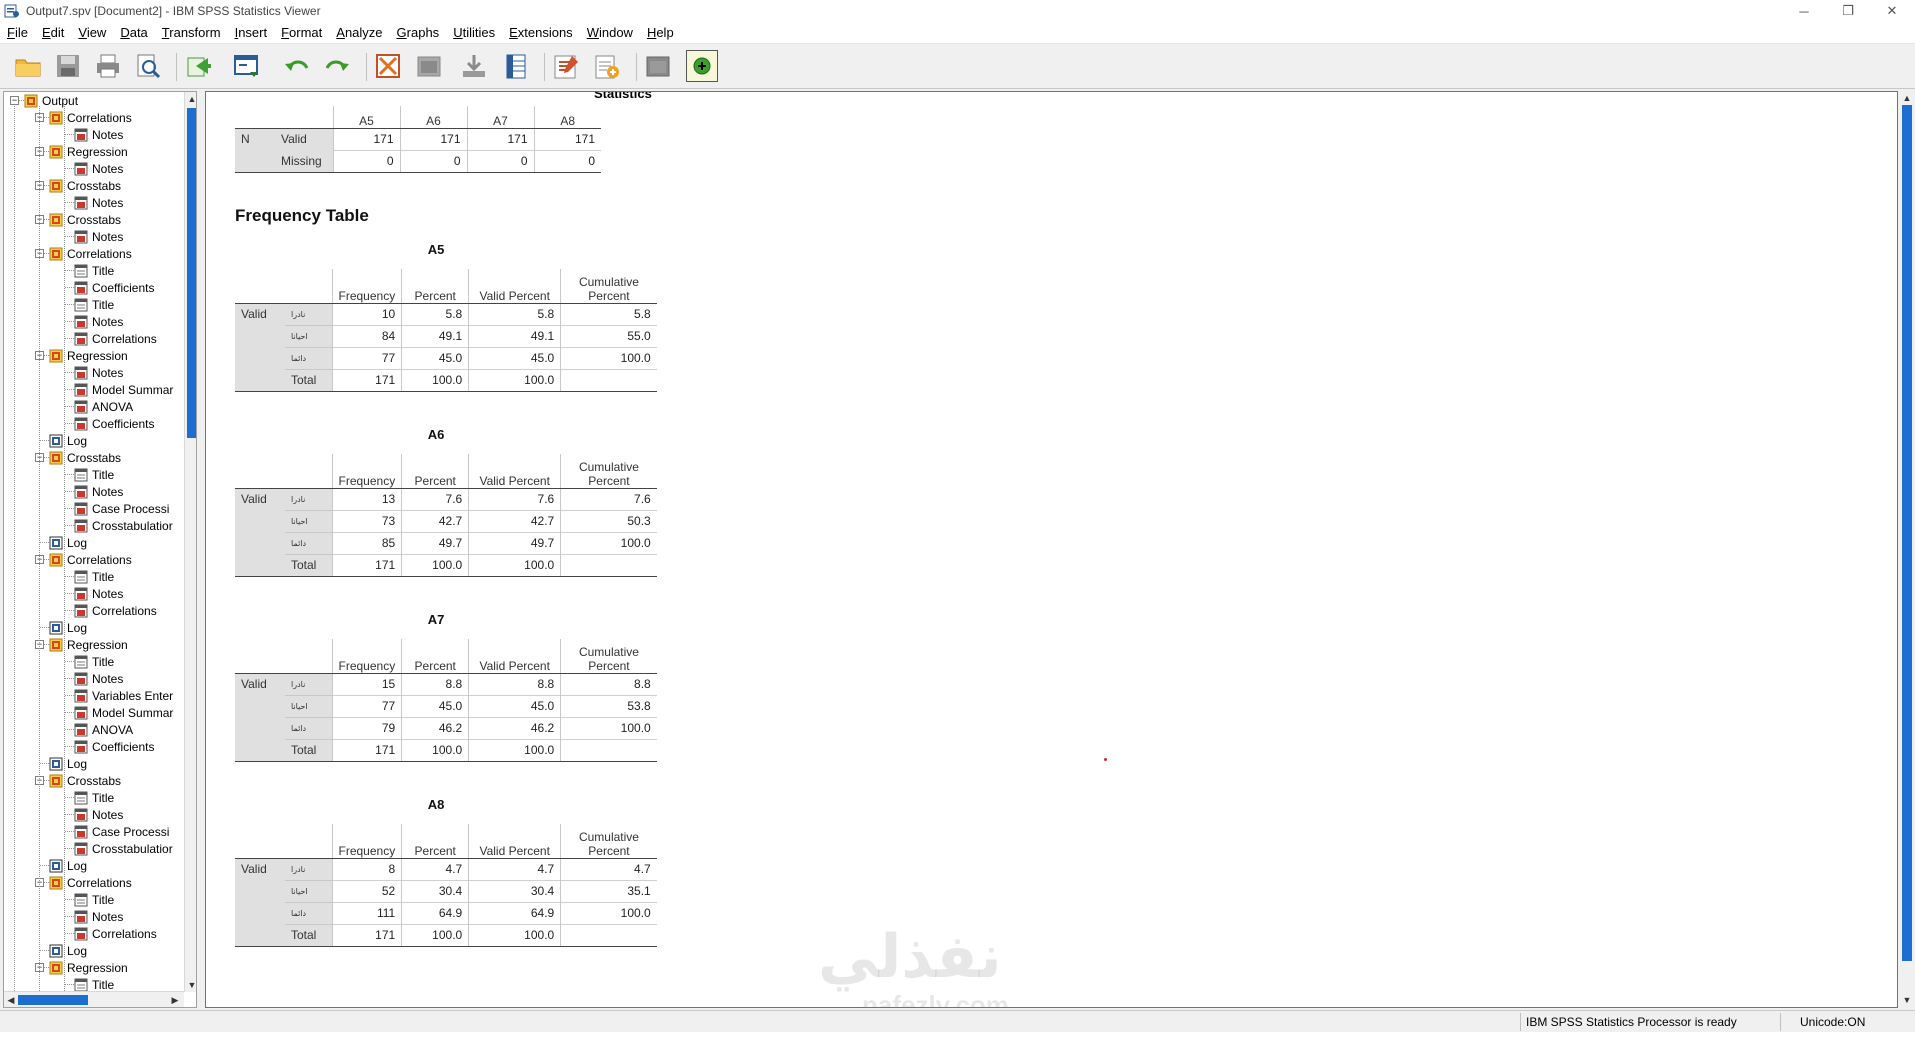 The height and width of the screenshot is (1041, 1915). I want to click on close-button: ✕, so click(1892, 11).